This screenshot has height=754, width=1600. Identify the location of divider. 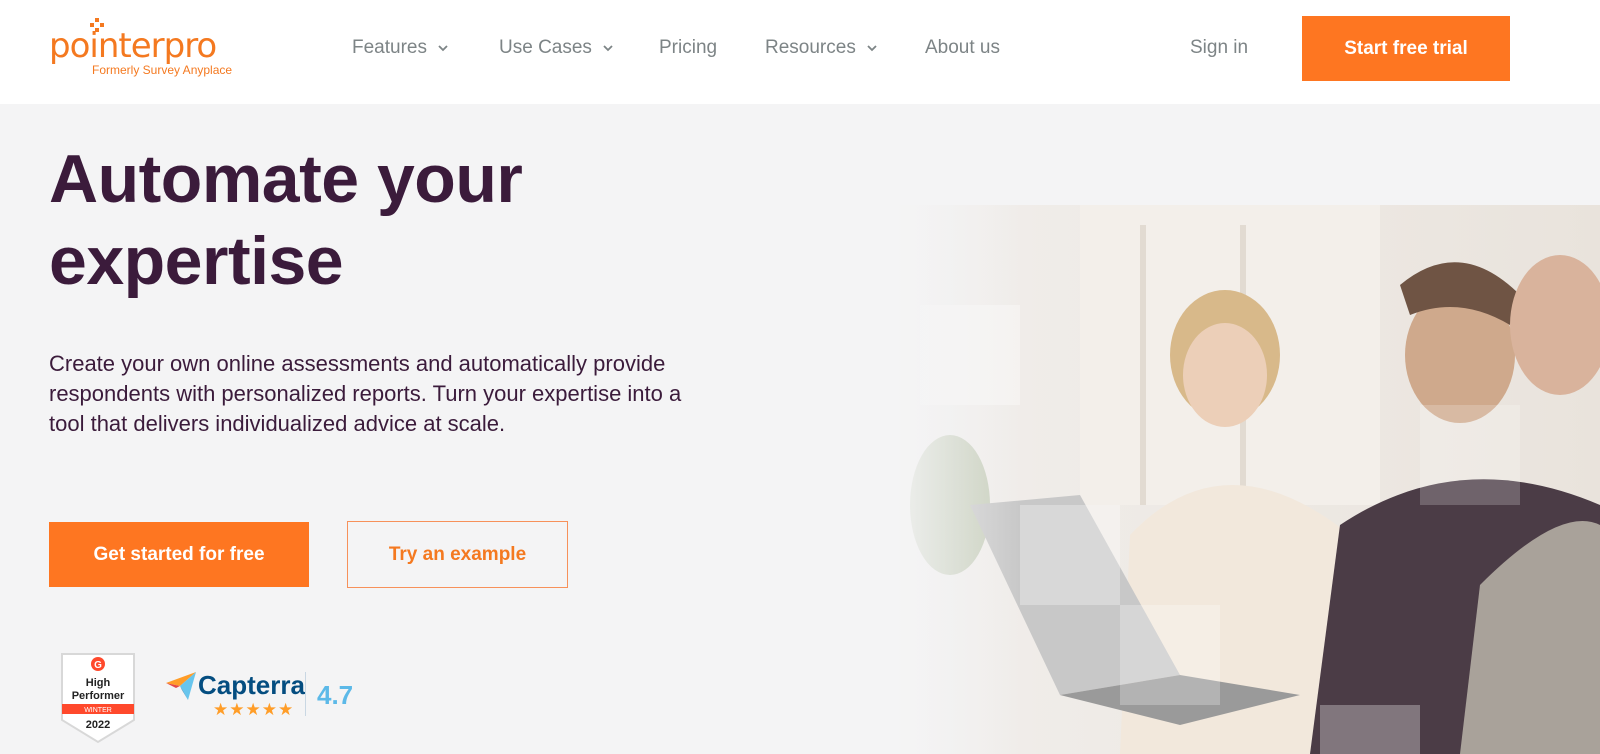
(305, 694).